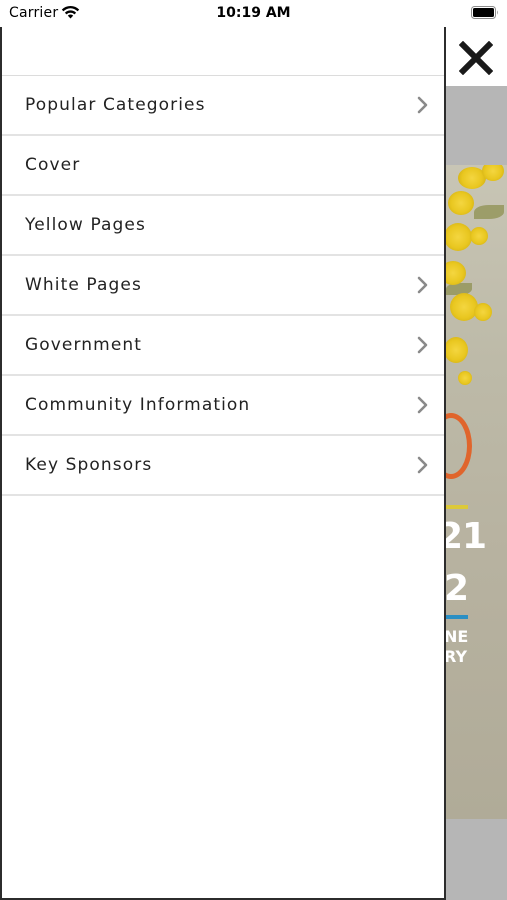 The width and height of the screenshot is (507, 900). I want to click on status-time: 10:19 AM, so click(253, 13).